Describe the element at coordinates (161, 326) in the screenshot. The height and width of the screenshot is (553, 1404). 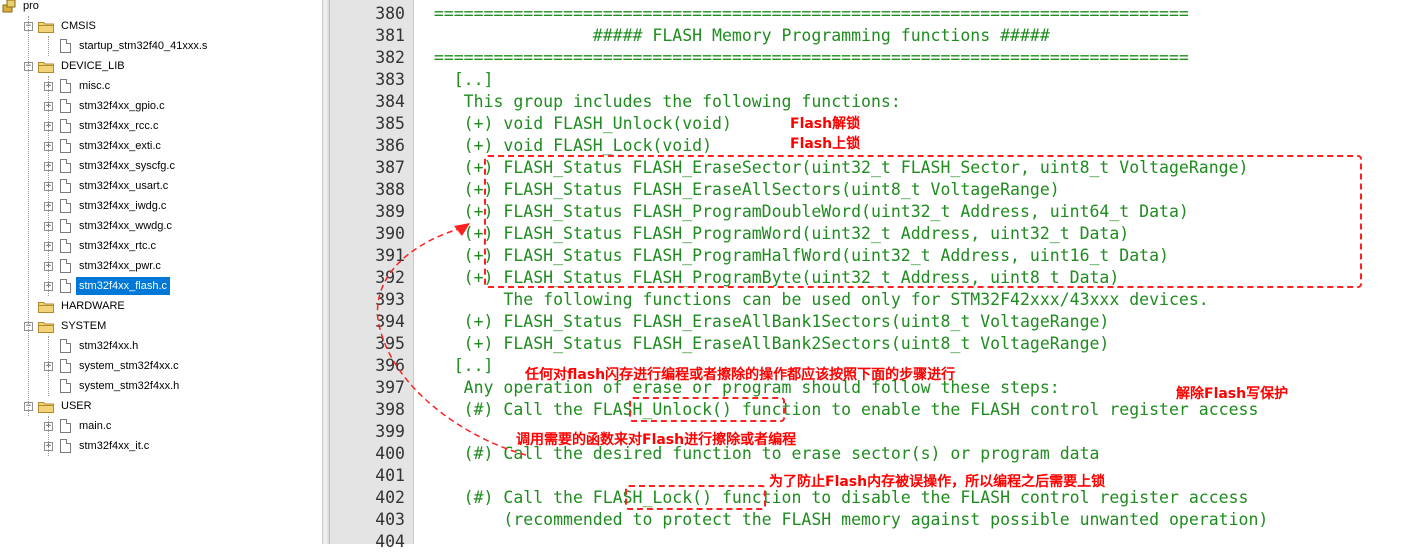
I see `tree-folder-item: − SYSTEM` at that location.